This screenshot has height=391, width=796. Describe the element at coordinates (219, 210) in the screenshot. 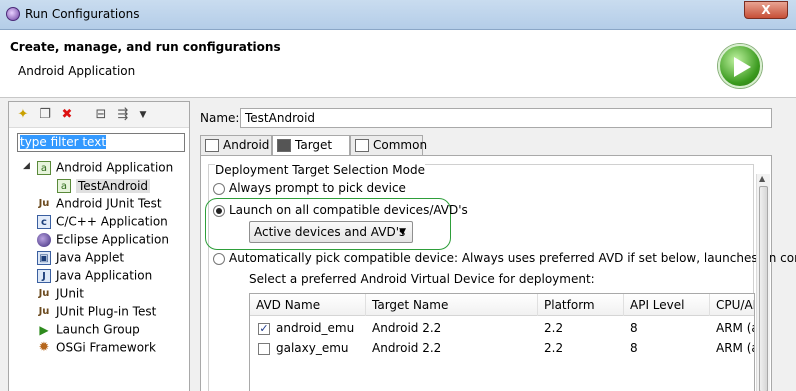

I see `radio-dot-selected` at that location.